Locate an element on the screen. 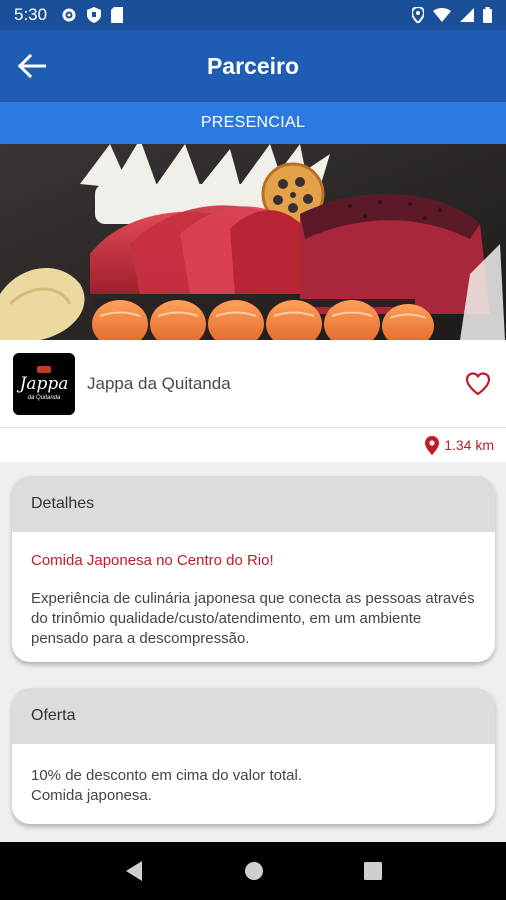  nav-back-icon is located at coordinates (134, 871).